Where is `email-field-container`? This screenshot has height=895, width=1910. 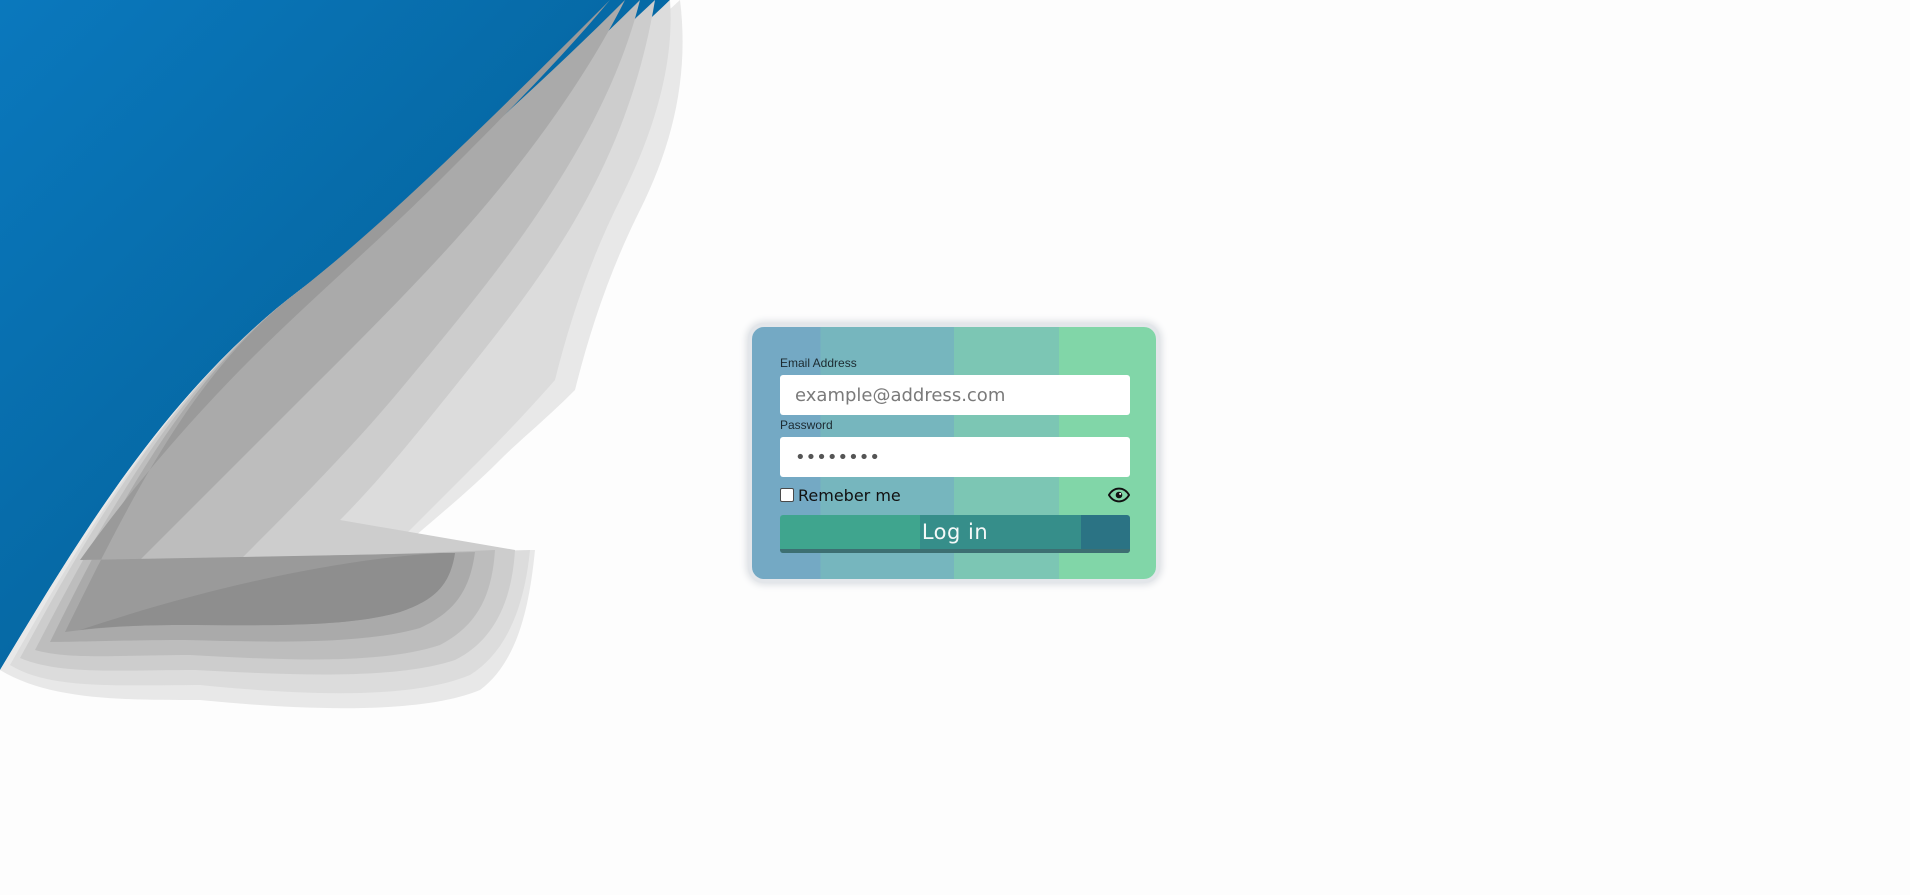 email-field-container is located at coordinates (955, 395).